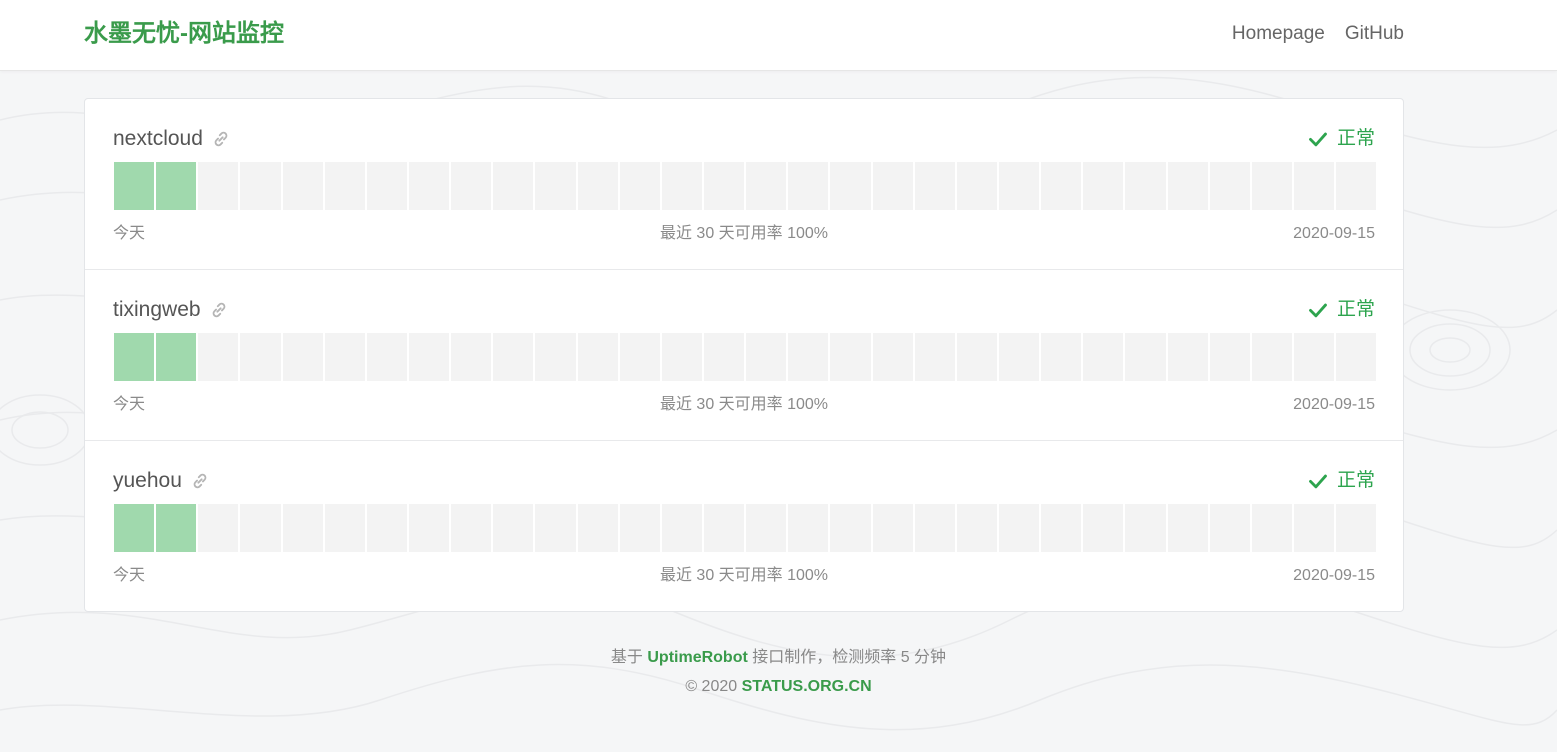 The image size is (1557, 752). Describe the element at coordinates (697, 657) in the screenshot. I see `uptimerobot-link: UptimeRobot` at that location.